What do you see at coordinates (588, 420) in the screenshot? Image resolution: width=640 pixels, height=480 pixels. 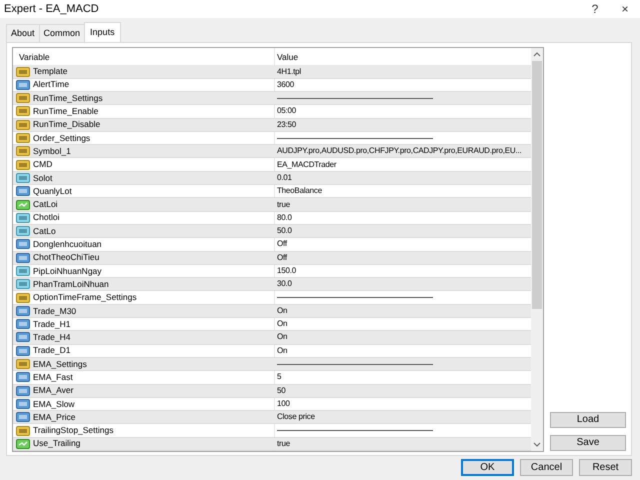 I see `side-button: Load` at bounding box center [588, 420].